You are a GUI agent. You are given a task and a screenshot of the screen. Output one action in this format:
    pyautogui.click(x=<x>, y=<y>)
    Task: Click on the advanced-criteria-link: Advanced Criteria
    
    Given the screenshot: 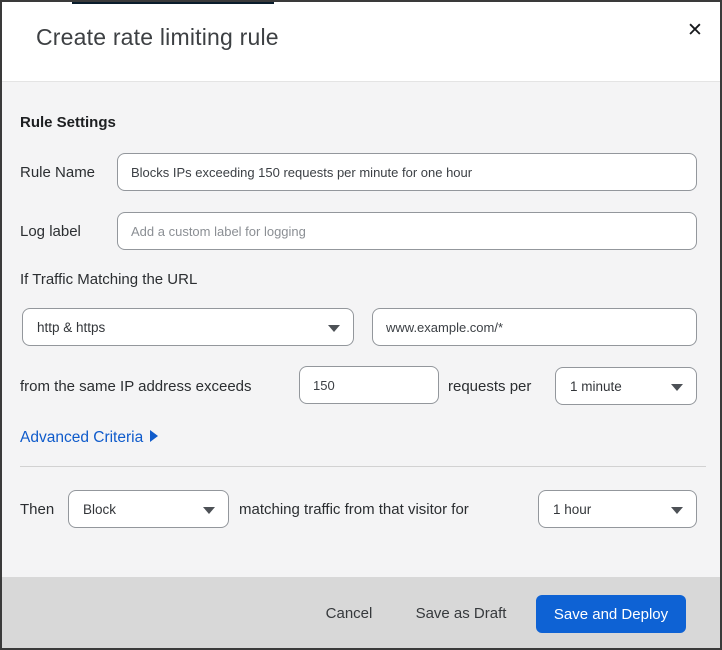 What is the action you would take?
    pyautogui.click(x=89, y=438)
    